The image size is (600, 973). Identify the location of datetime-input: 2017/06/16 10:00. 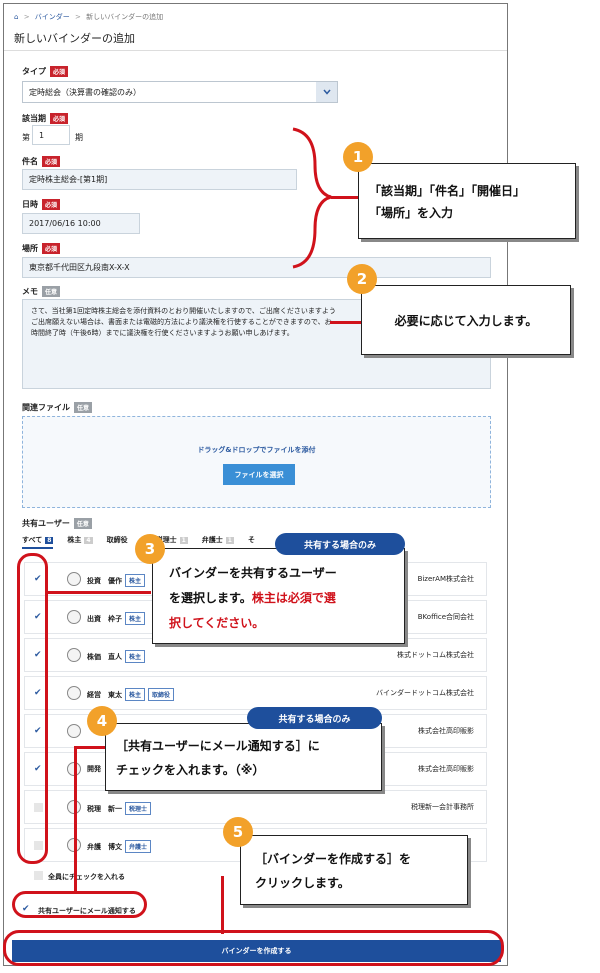
(81, 223).